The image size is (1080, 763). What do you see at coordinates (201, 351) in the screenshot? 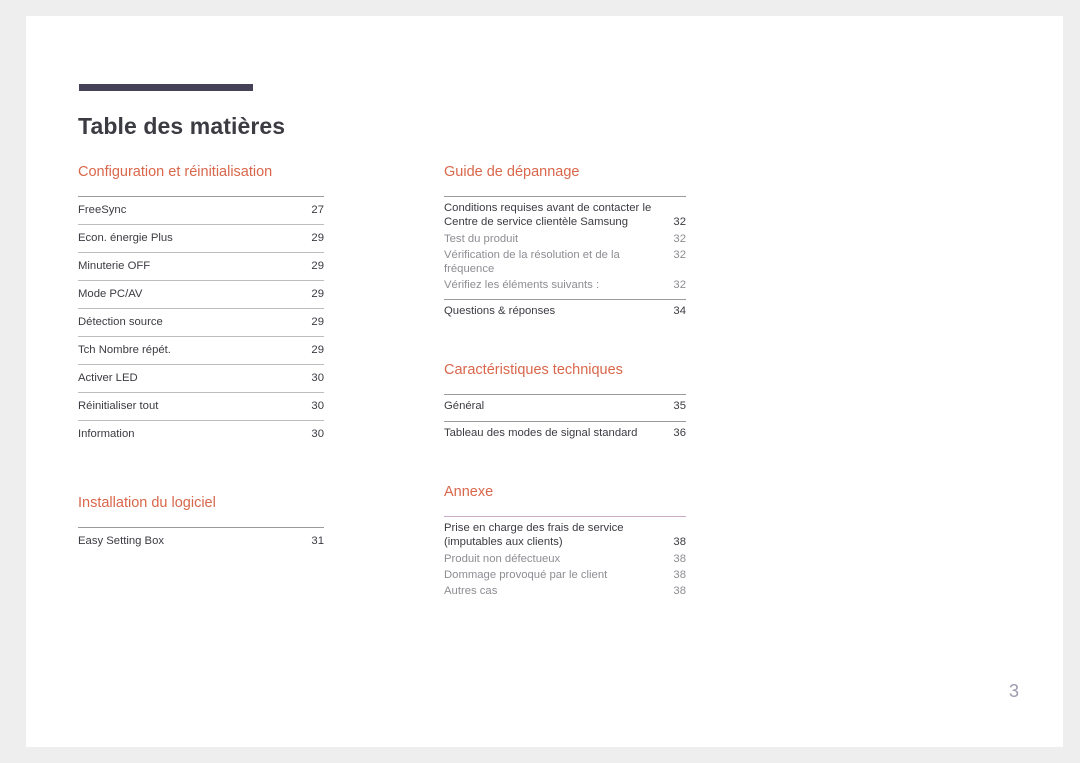
I see `toc-entry: Tch Nombre répét. 29` at bounding box center [201, 351].